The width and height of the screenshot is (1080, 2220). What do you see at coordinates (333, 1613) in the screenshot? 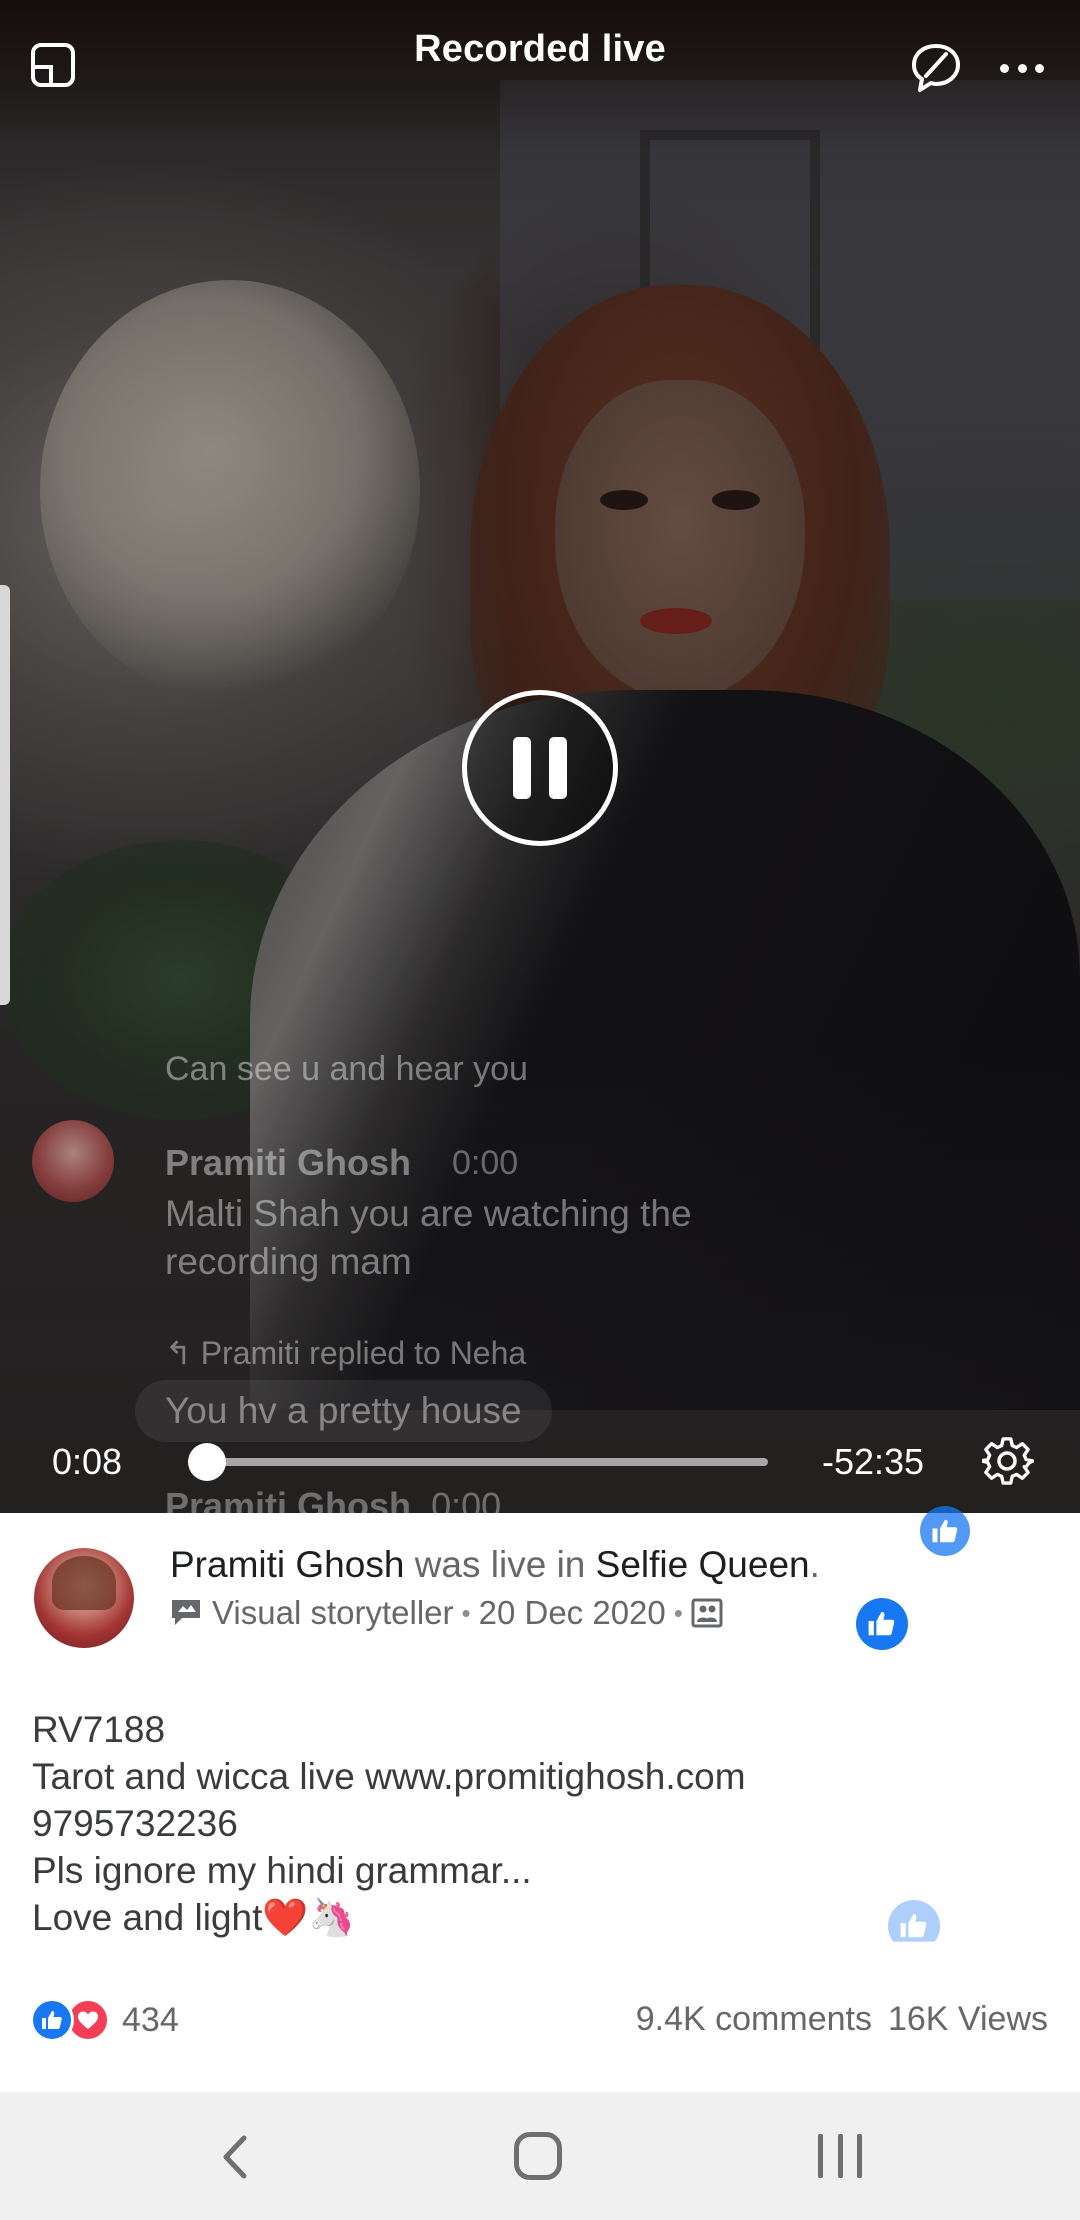
I see `badge-label: Visual storyteller` at bounding box center [333, 1613].